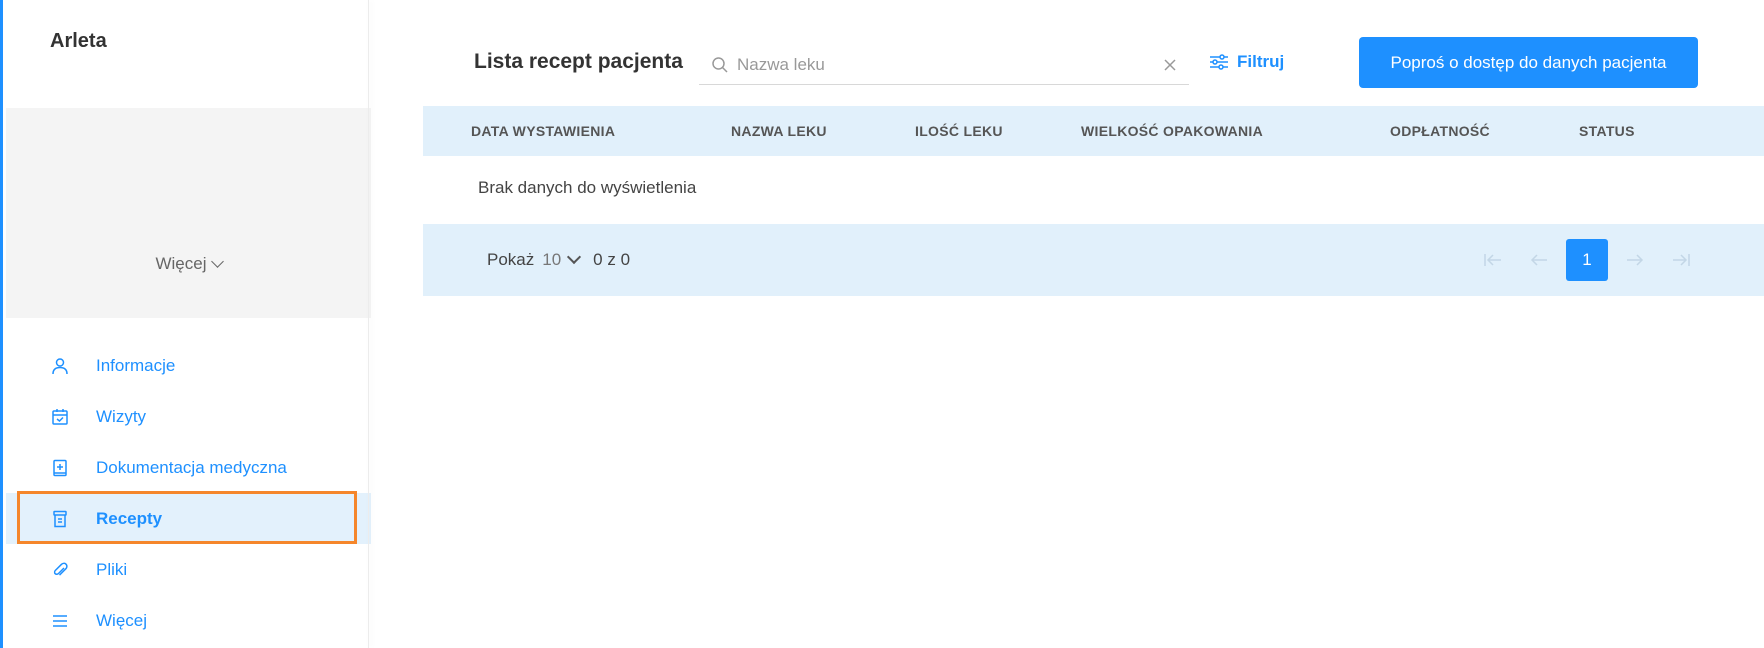 The width and height of the screenshot is (1764, 648). I want to click on column-header-status: STATUS, so click(1607, 131).